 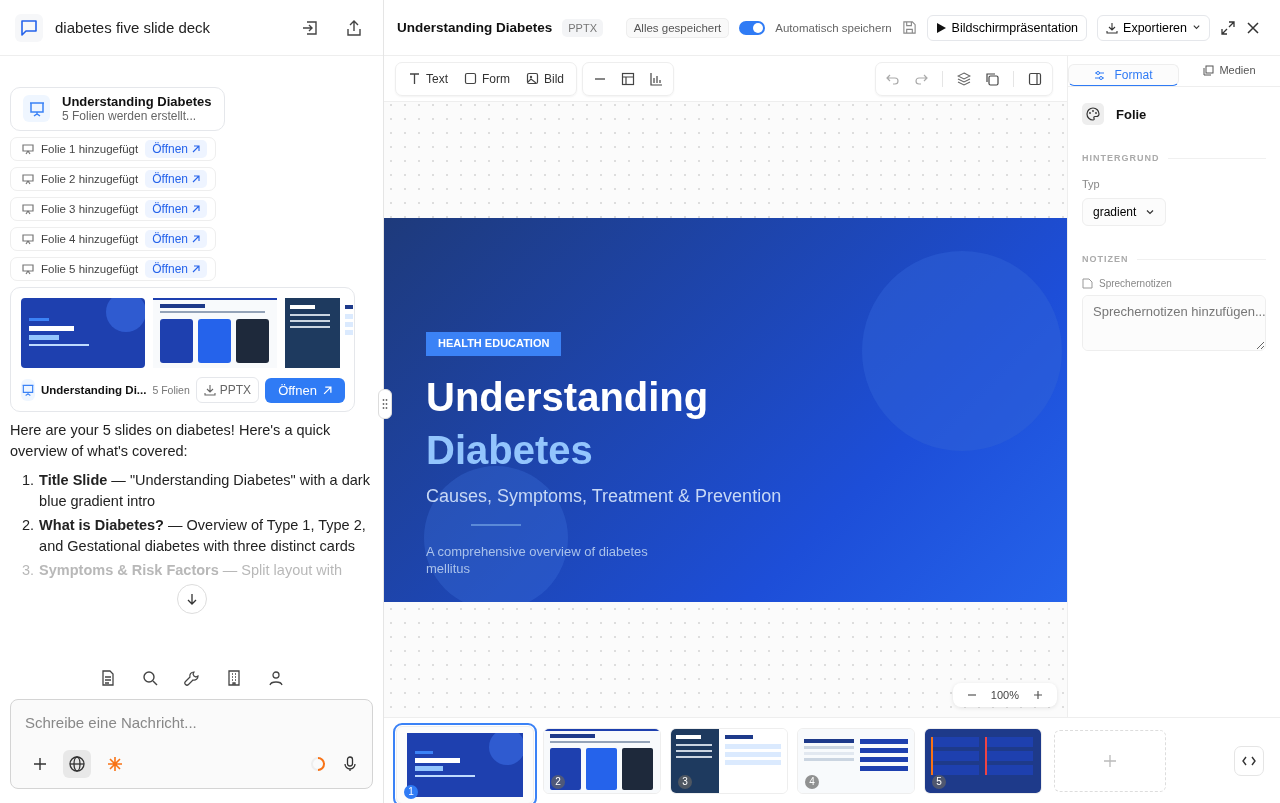 What do you see at coordinates (191, 678) in the screenshot?
I see `wrench-icon` at bounding box center [191, 678].